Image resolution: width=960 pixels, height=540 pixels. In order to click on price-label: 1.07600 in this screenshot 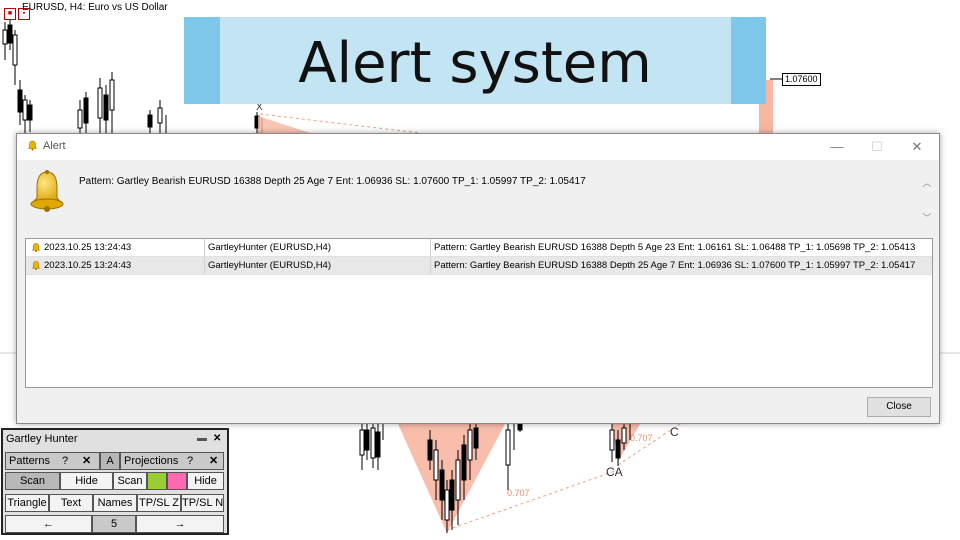, I will do `click(801, 79)`.